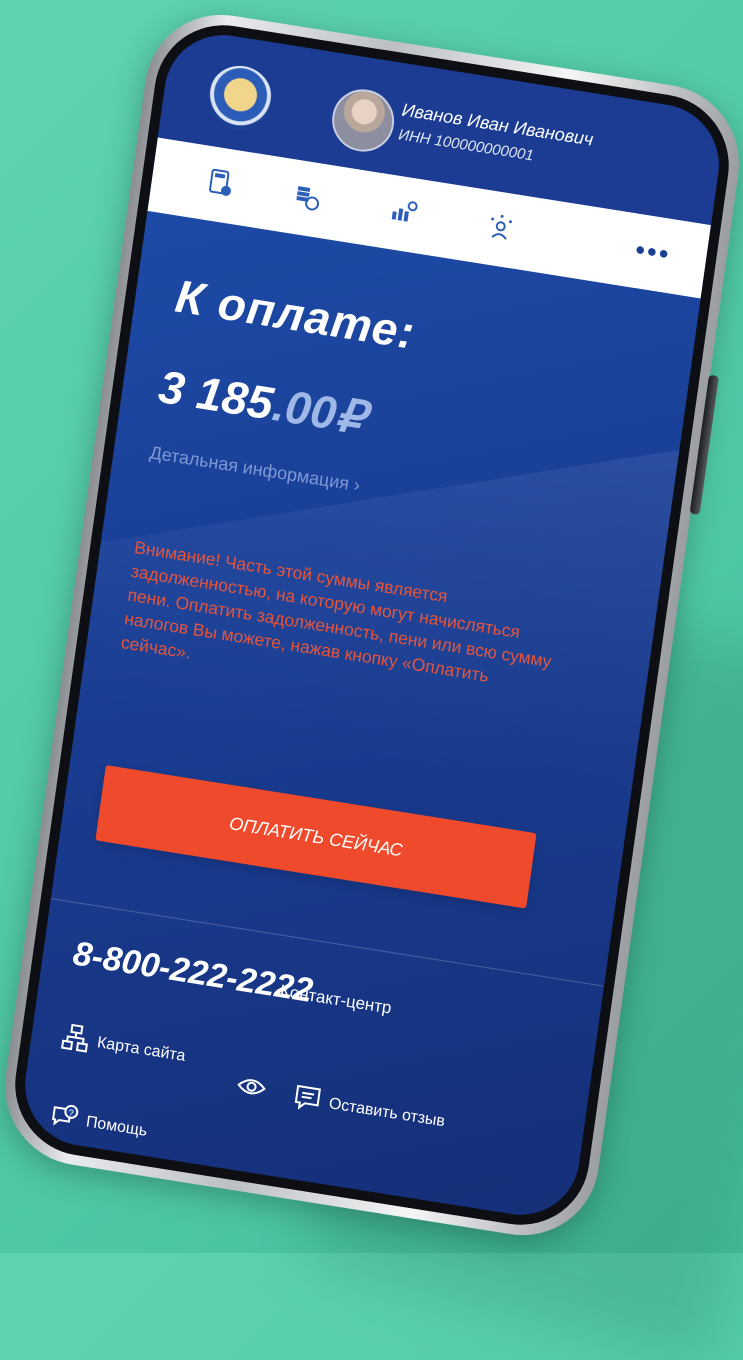 Image resolution: width=743 pixels, height=1360 pixels. I want to click on contact-center-label: Контакт-центр, so click(335, 999).